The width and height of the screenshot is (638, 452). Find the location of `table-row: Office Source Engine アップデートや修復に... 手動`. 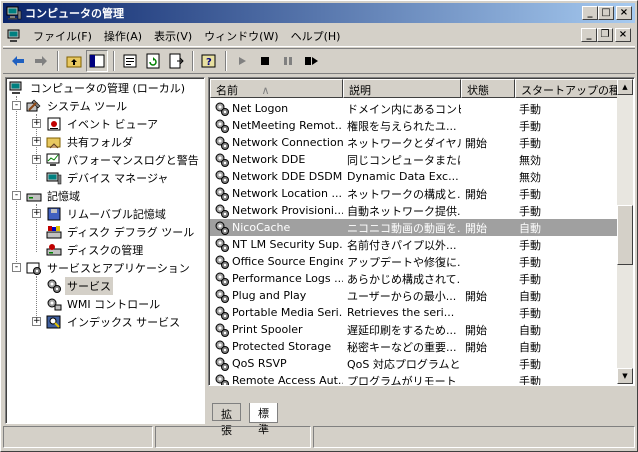

table-row: Office Source Engine アップデートや修復に... 手動 is located at coordinates (414, 261).